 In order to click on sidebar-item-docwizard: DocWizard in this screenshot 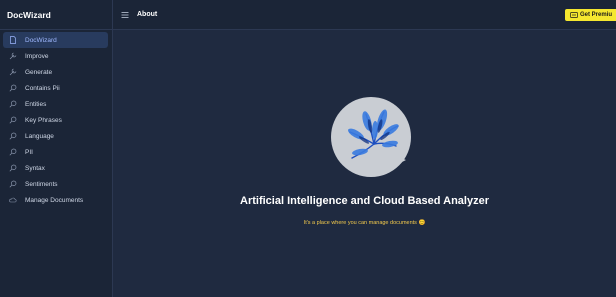, I will do `click(55, 40)`.